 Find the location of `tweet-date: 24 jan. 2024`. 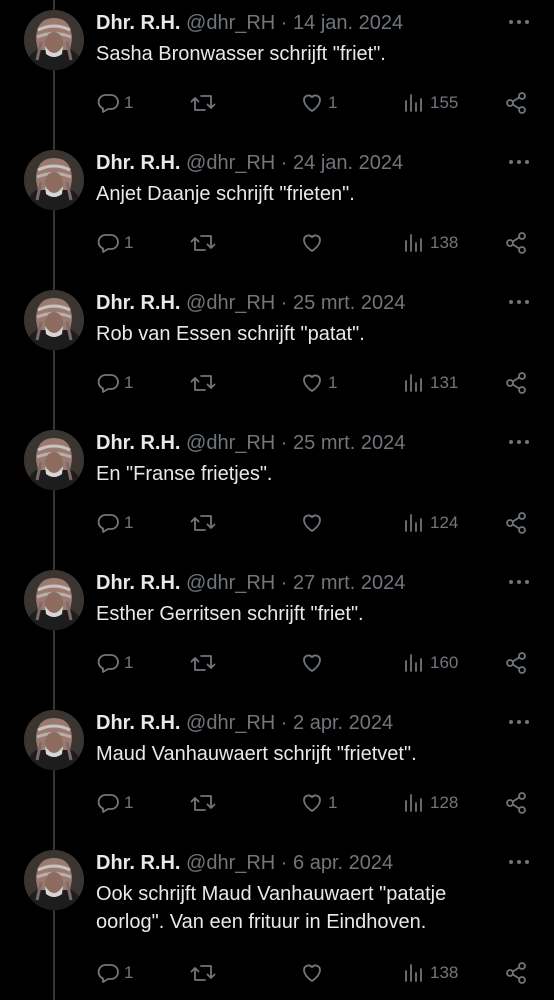

tweet-date: 24 jan. 2024 is located at coordinates (348, 163).